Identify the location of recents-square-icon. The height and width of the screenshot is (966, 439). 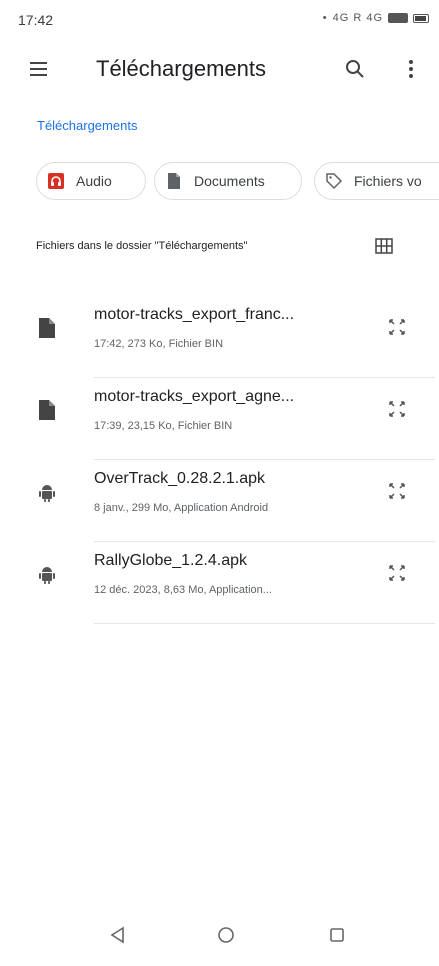
(337, 935).